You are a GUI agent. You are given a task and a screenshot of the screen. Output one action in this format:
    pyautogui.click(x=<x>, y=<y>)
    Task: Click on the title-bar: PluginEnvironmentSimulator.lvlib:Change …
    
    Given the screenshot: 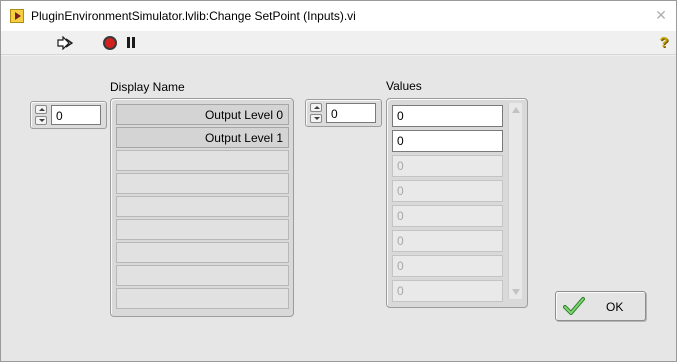 What is the action you would take?
    pyautogui.click(x=338, y=16)
    